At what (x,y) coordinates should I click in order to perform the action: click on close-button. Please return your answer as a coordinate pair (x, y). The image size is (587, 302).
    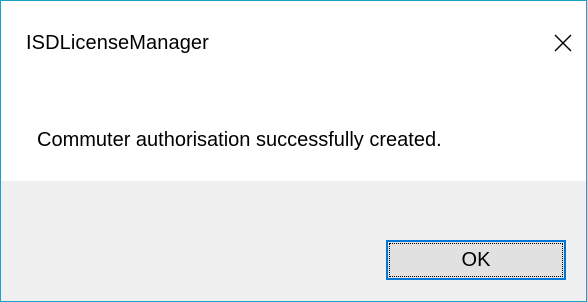
    Looking at the image, I should click on (563, 43).